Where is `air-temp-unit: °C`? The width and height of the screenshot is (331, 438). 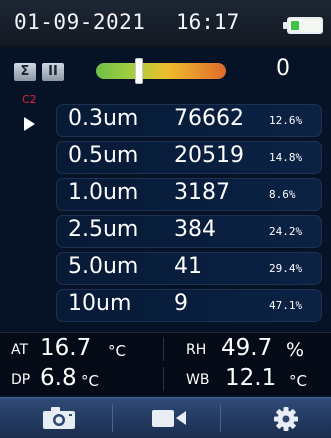
air-temp-unit: °C is located at coordinates (117, 351).